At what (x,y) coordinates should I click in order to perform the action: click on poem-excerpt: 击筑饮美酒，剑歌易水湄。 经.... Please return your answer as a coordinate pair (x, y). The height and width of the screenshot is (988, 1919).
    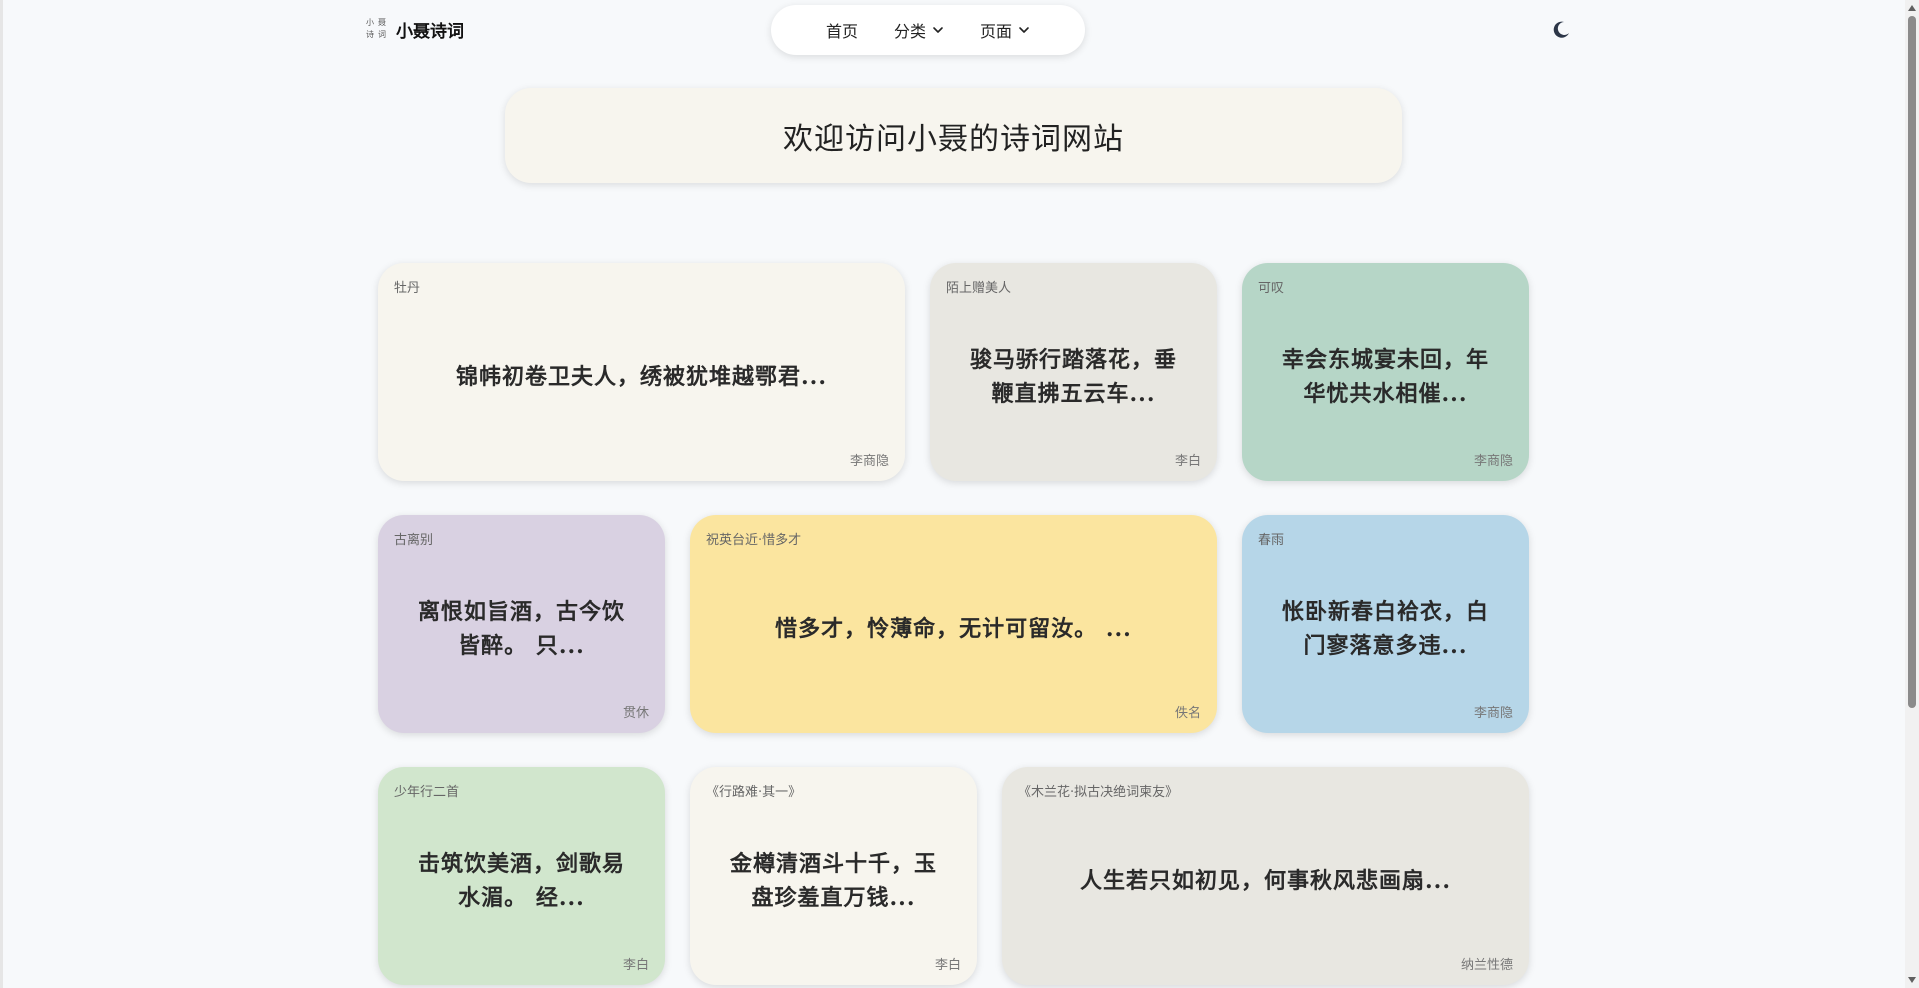
    Looking at the image, I should click on (521, 881).